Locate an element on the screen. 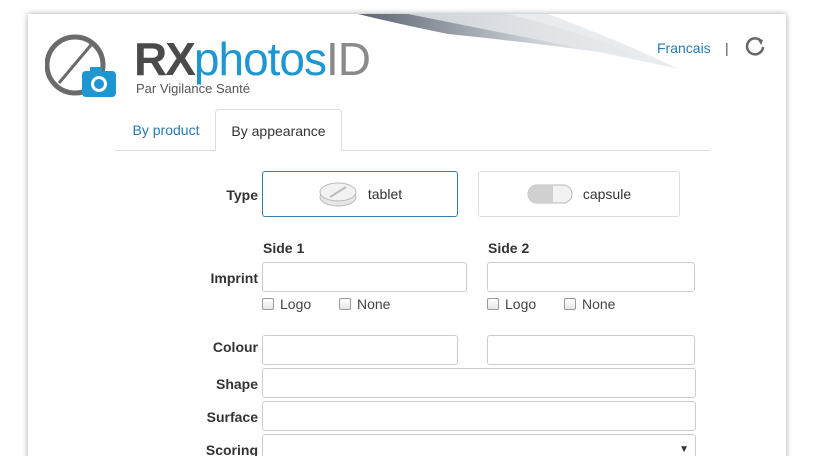 The width and height of the screenshot is (813, 456). brand-photos: photos is located at coordinates (260, 59).